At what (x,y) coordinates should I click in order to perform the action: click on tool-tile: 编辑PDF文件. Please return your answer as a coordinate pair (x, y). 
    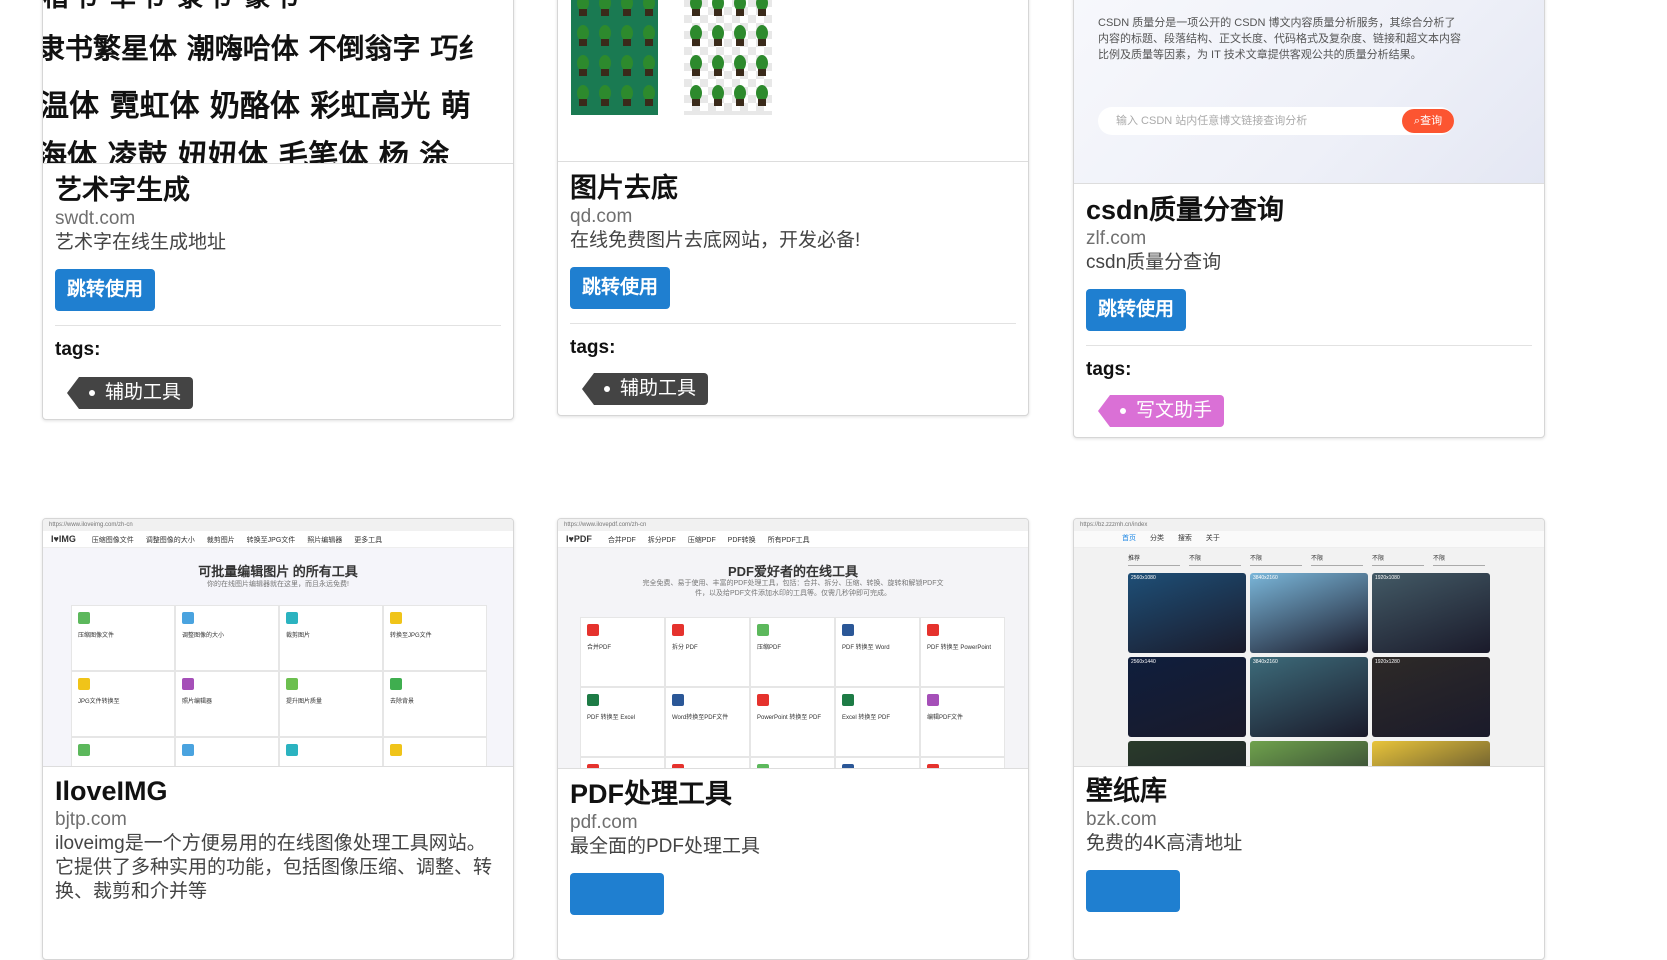
    Looking at the image, I should click on (962, 722).